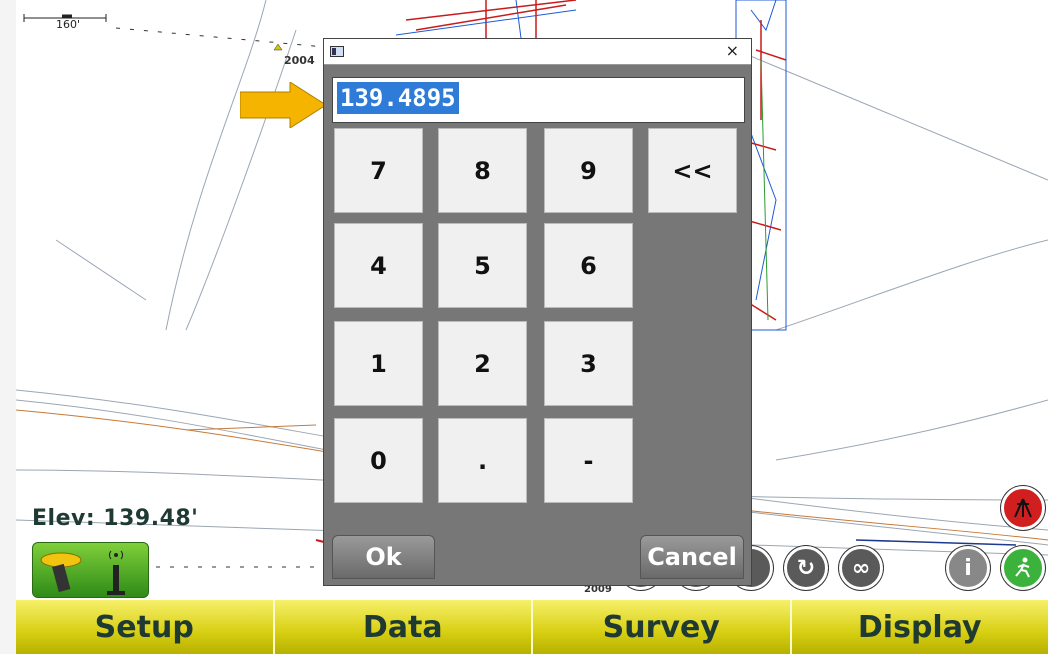 The image size is (1048, 654). What do you see at coordinates (692, 557) in the screenshot?
I see `cancel-button: Cancel` at bounding box center [692, 557].